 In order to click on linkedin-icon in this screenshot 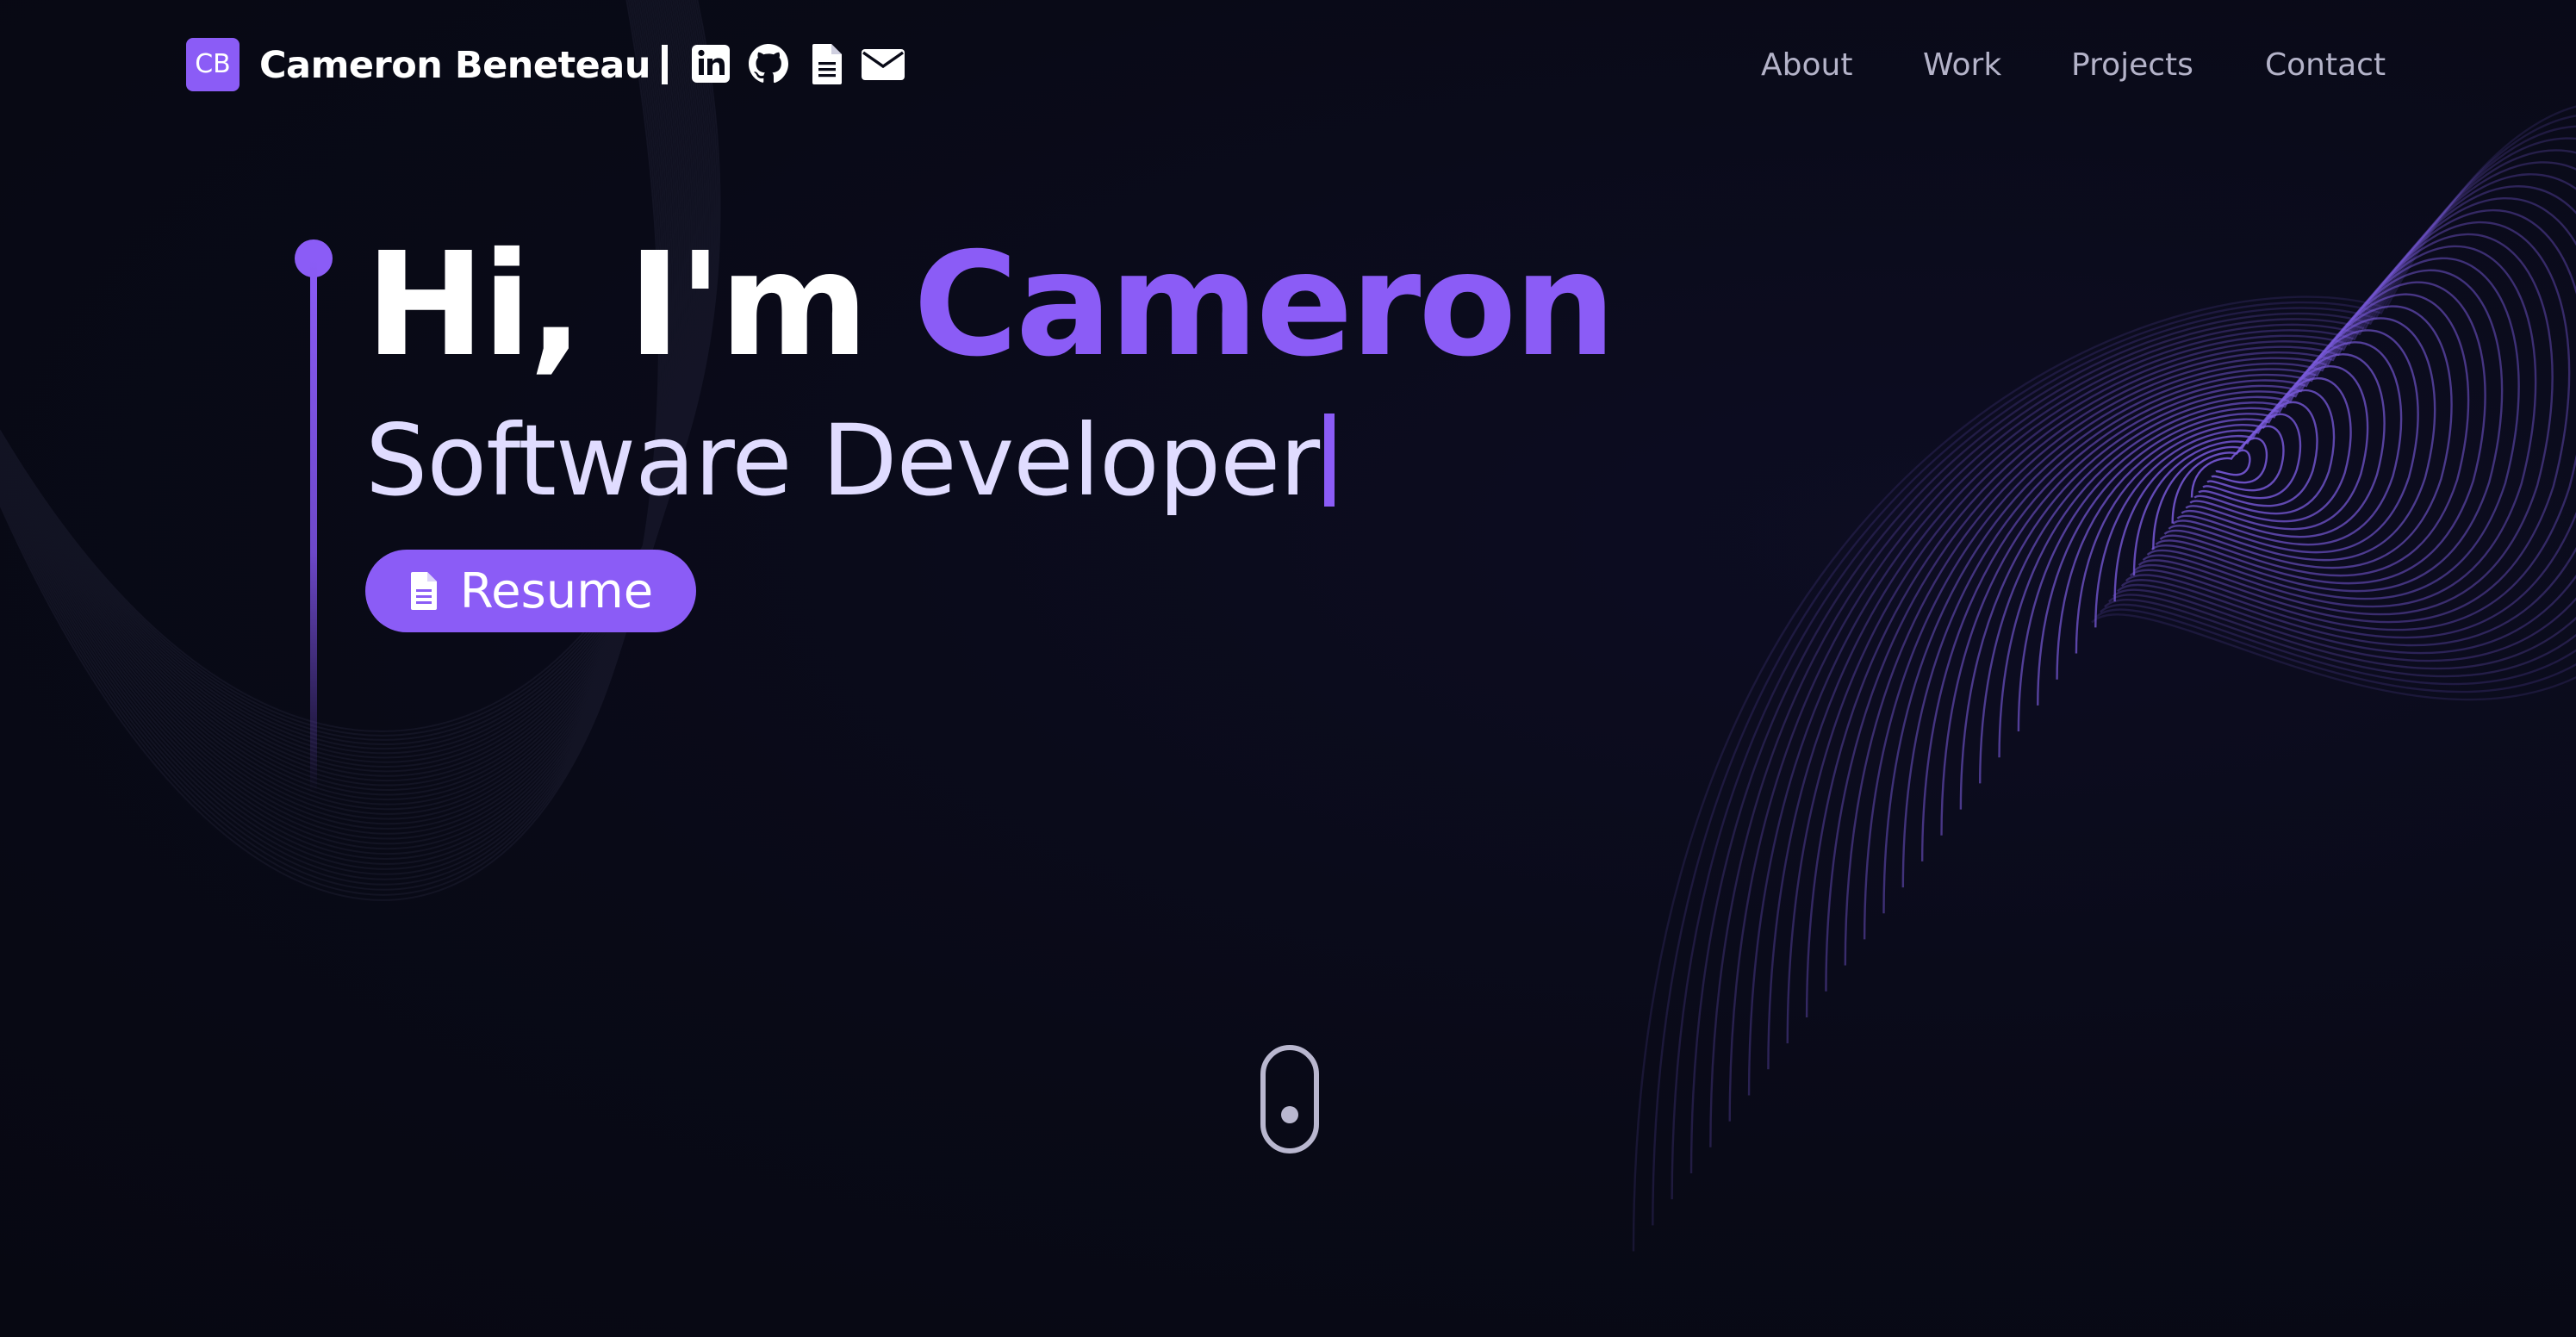, I will do `click(712, 64)`.